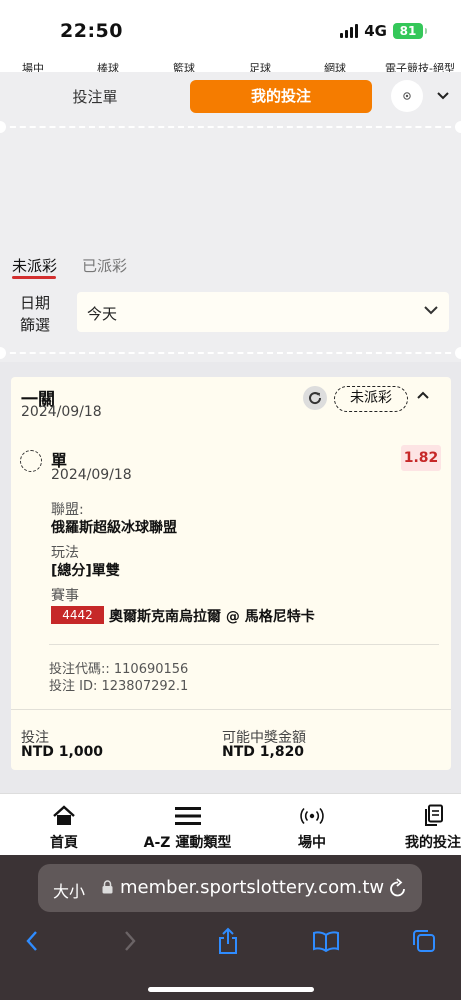 The image size is (461, 1000). I want to click on pending-icon, so click(31, 461).